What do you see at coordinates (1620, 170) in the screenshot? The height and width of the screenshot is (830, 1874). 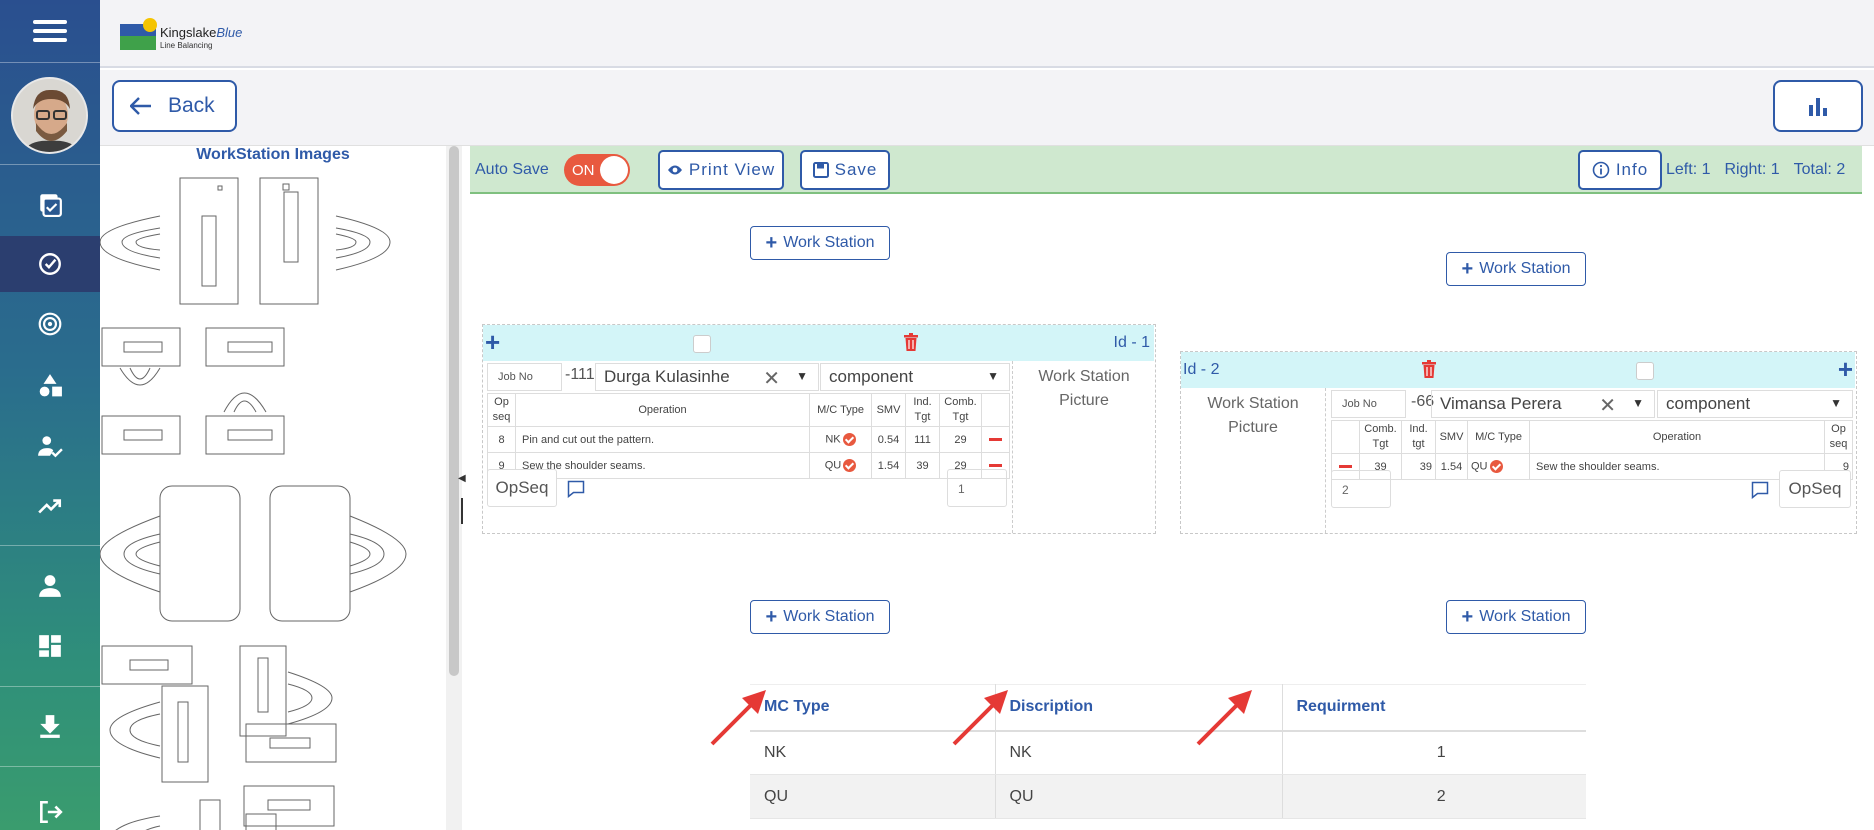 I see `info-button: Info` at bounding box center [1620, 170].